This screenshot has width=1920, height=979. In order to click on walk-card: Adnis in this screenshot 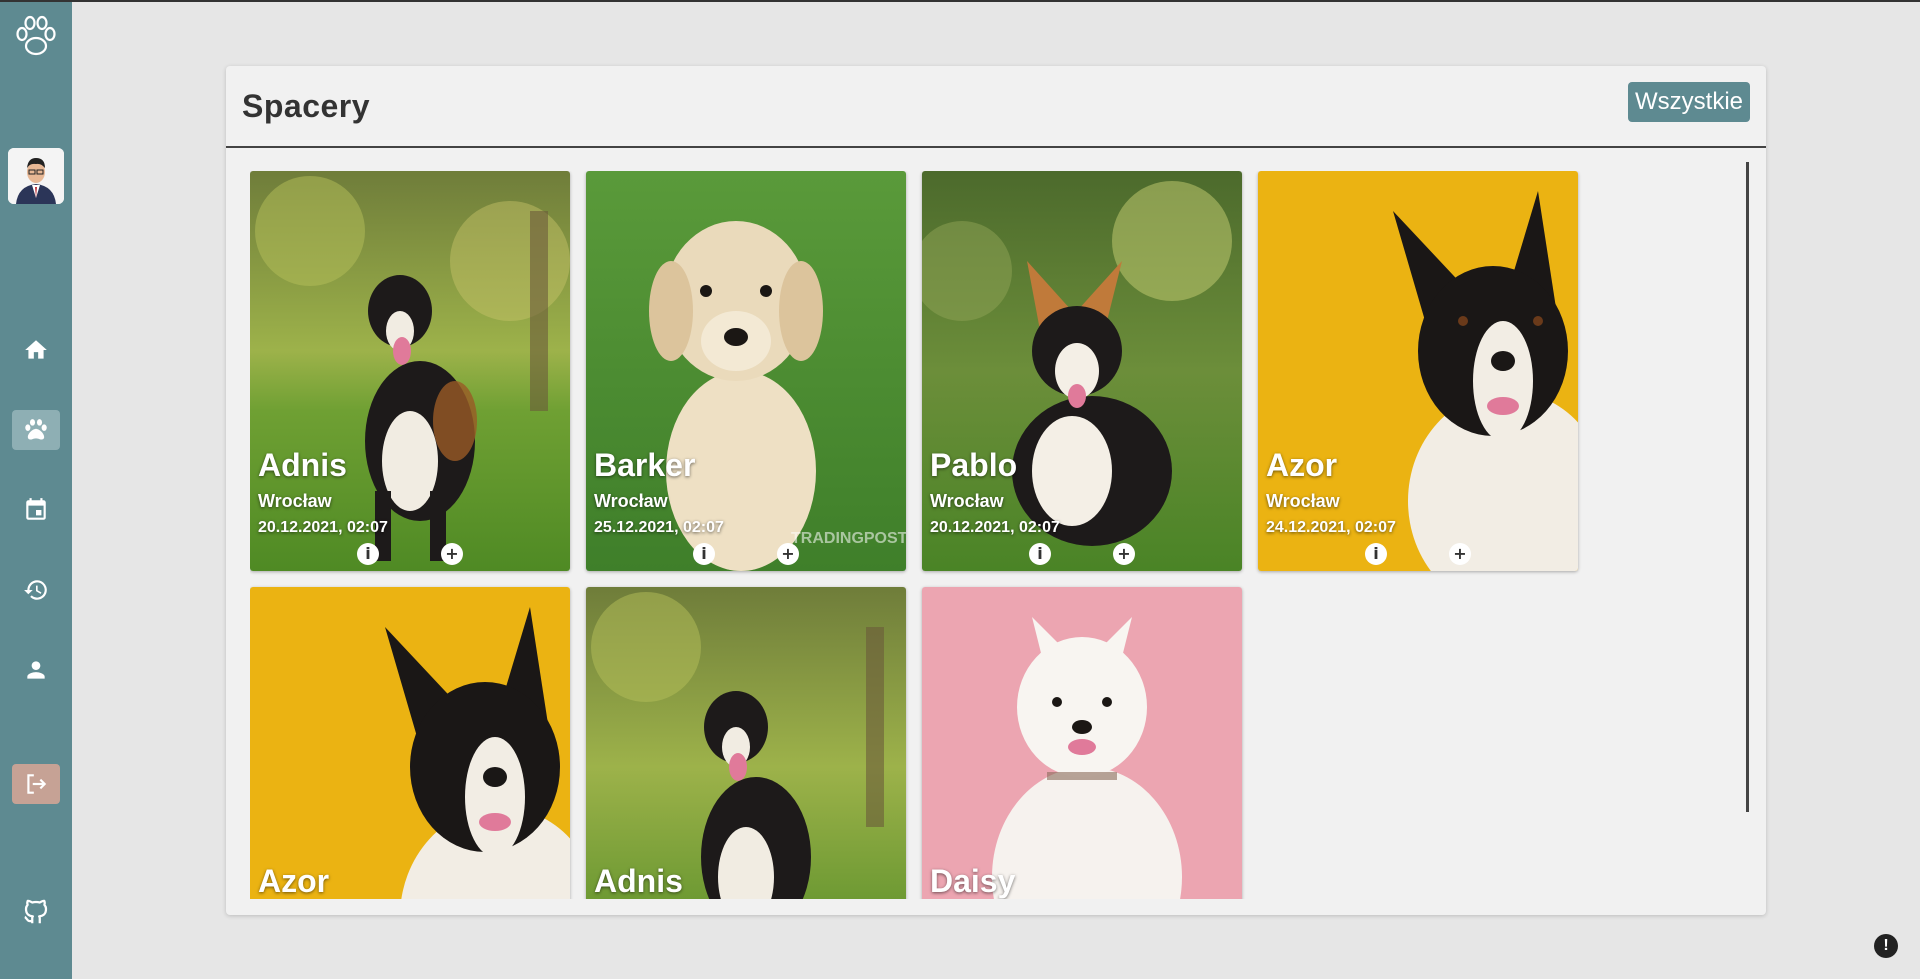, I will do `click(746, 743)`.